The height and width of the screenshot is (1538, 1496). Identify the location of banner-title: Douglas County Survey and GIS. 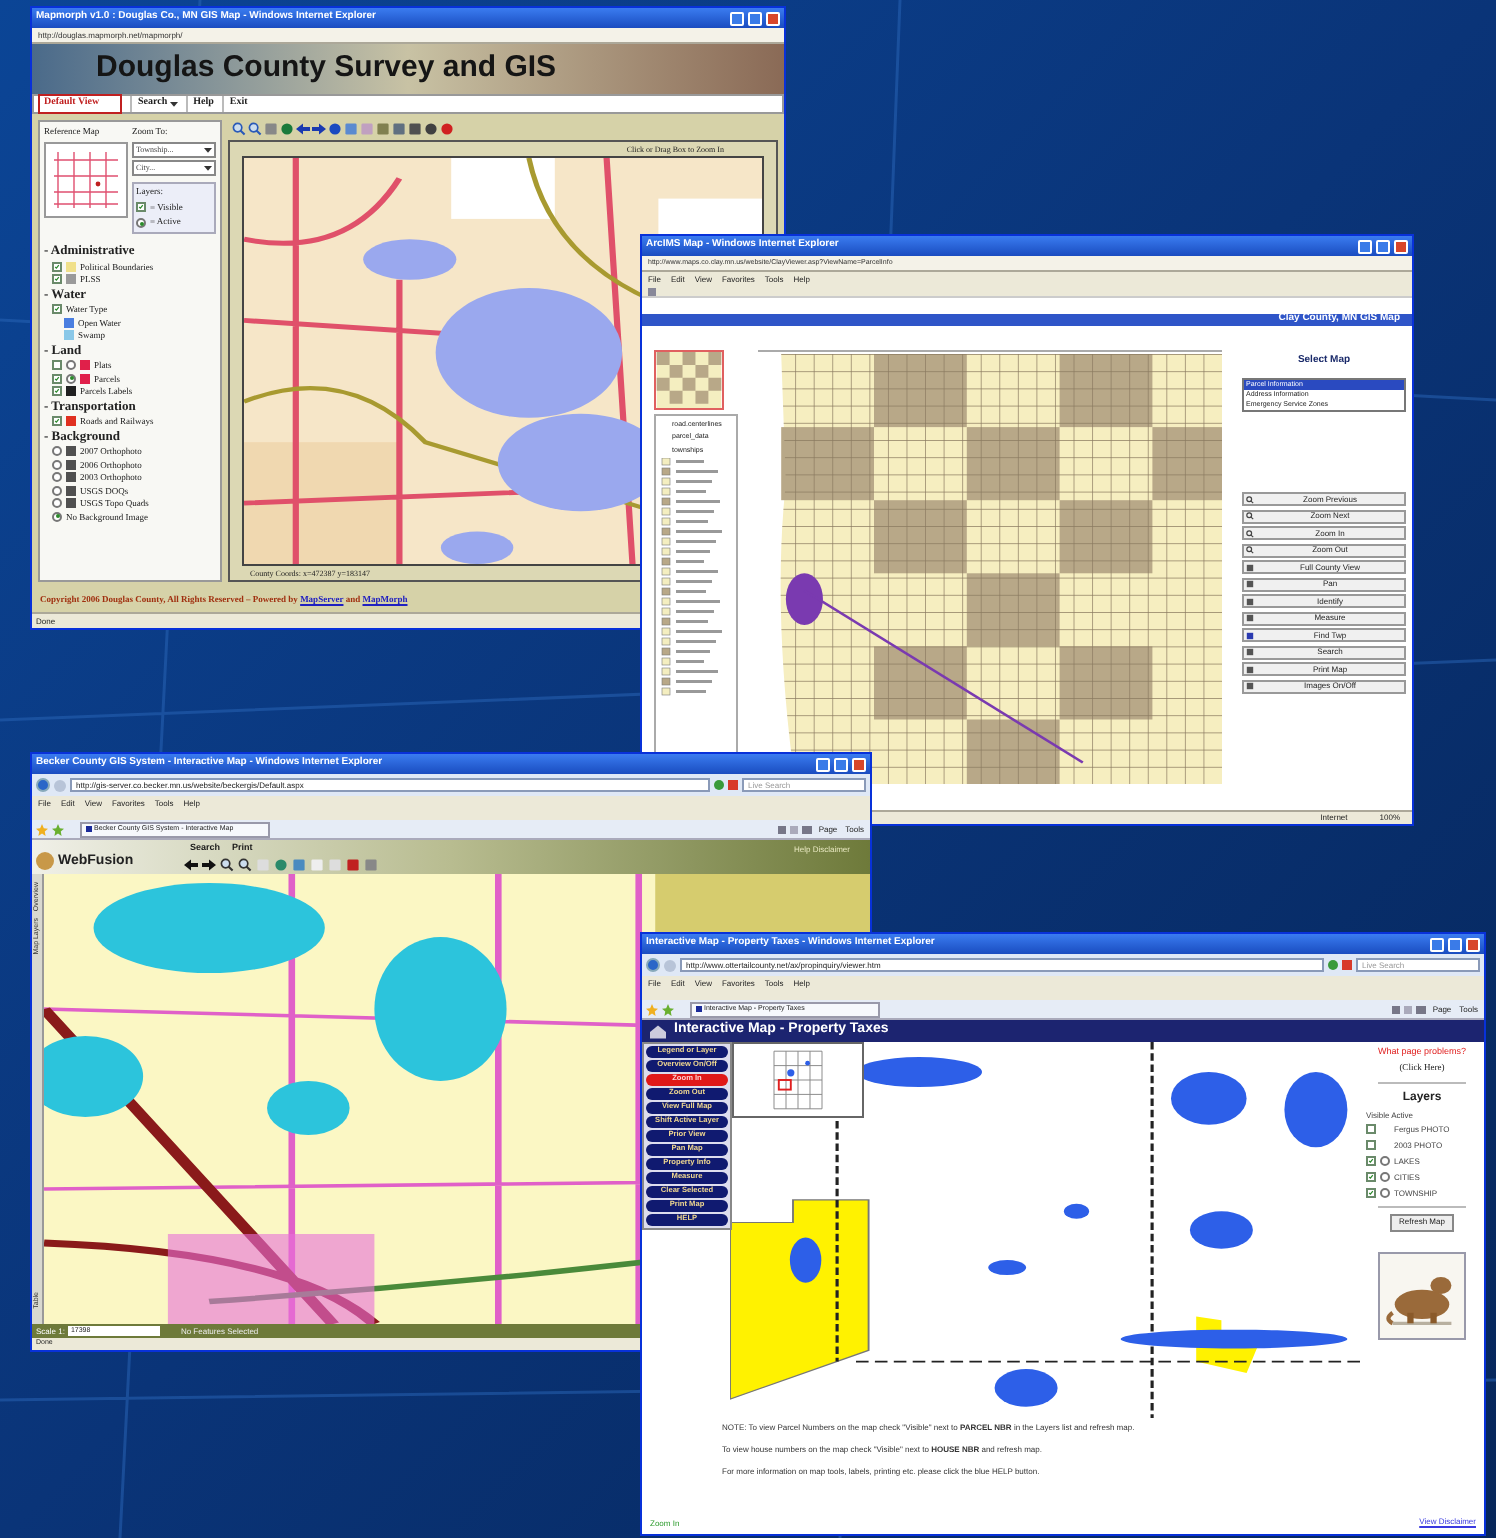
(326, 68).